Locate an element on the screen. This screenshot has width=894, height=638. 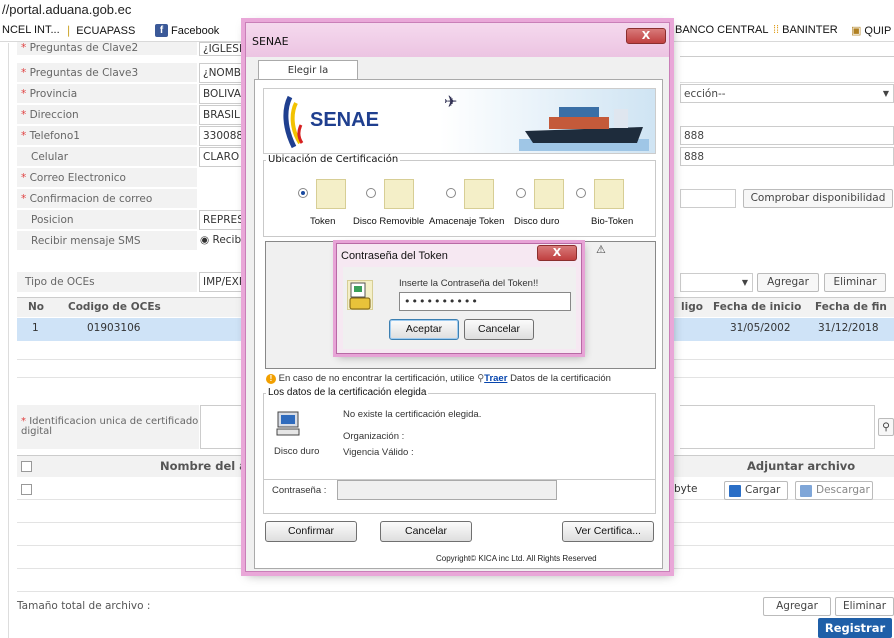
add-oce-button: Agregar is located at coordinates (788, 282).